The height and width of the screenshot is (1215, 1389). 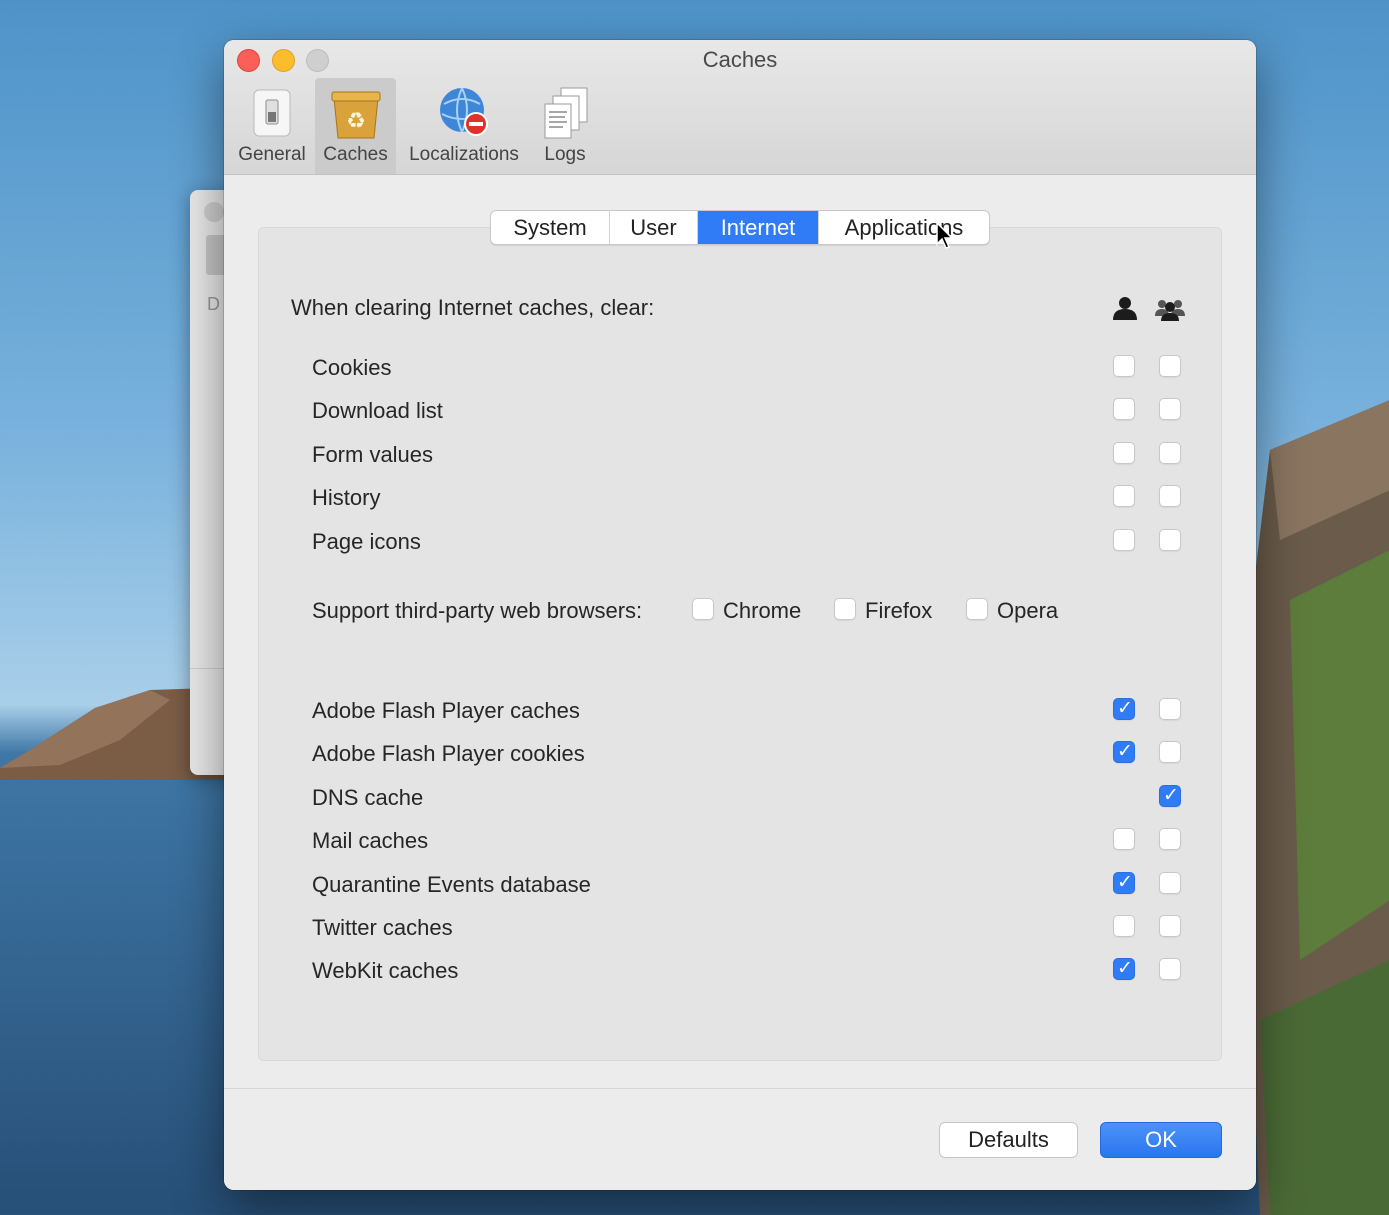 What do you see at coordinates (213, 304) in the screenshot?
I see `background-window-label: D` at bounding box center [213, 304].